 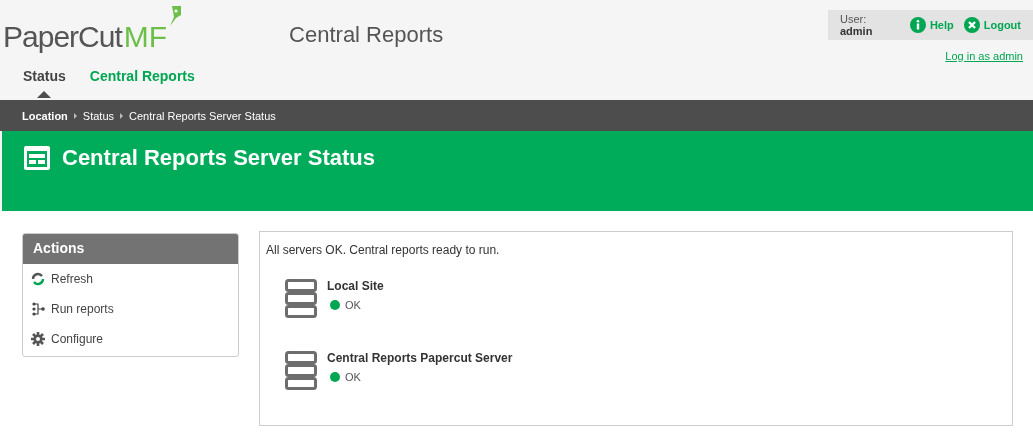 I want to click on breadcrumb-link: Central Reports Server Status, so click(x=202, y=115).